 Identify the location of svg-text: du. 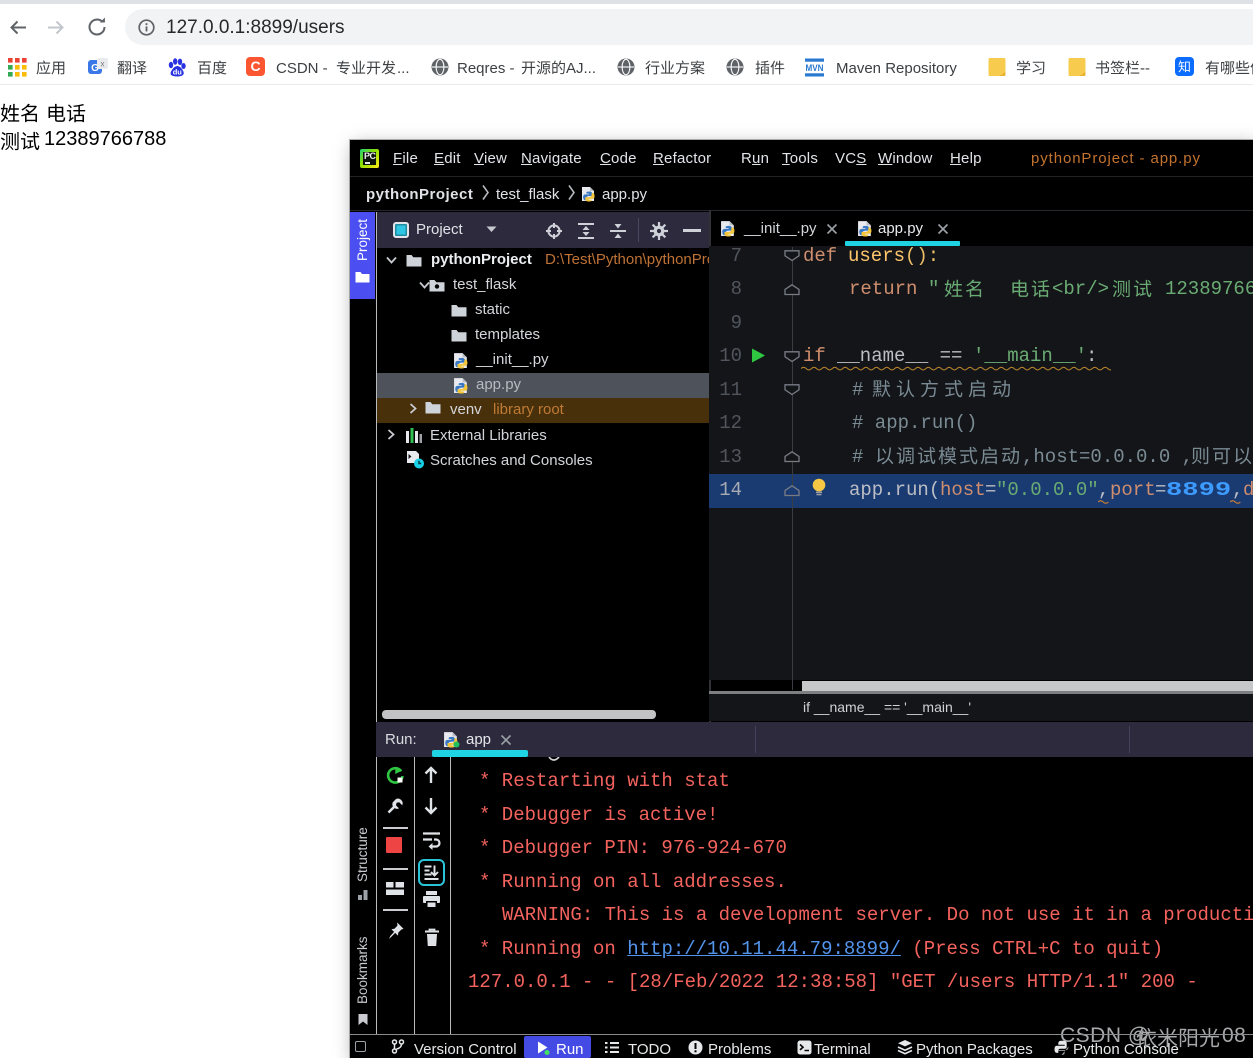
(178, 72).